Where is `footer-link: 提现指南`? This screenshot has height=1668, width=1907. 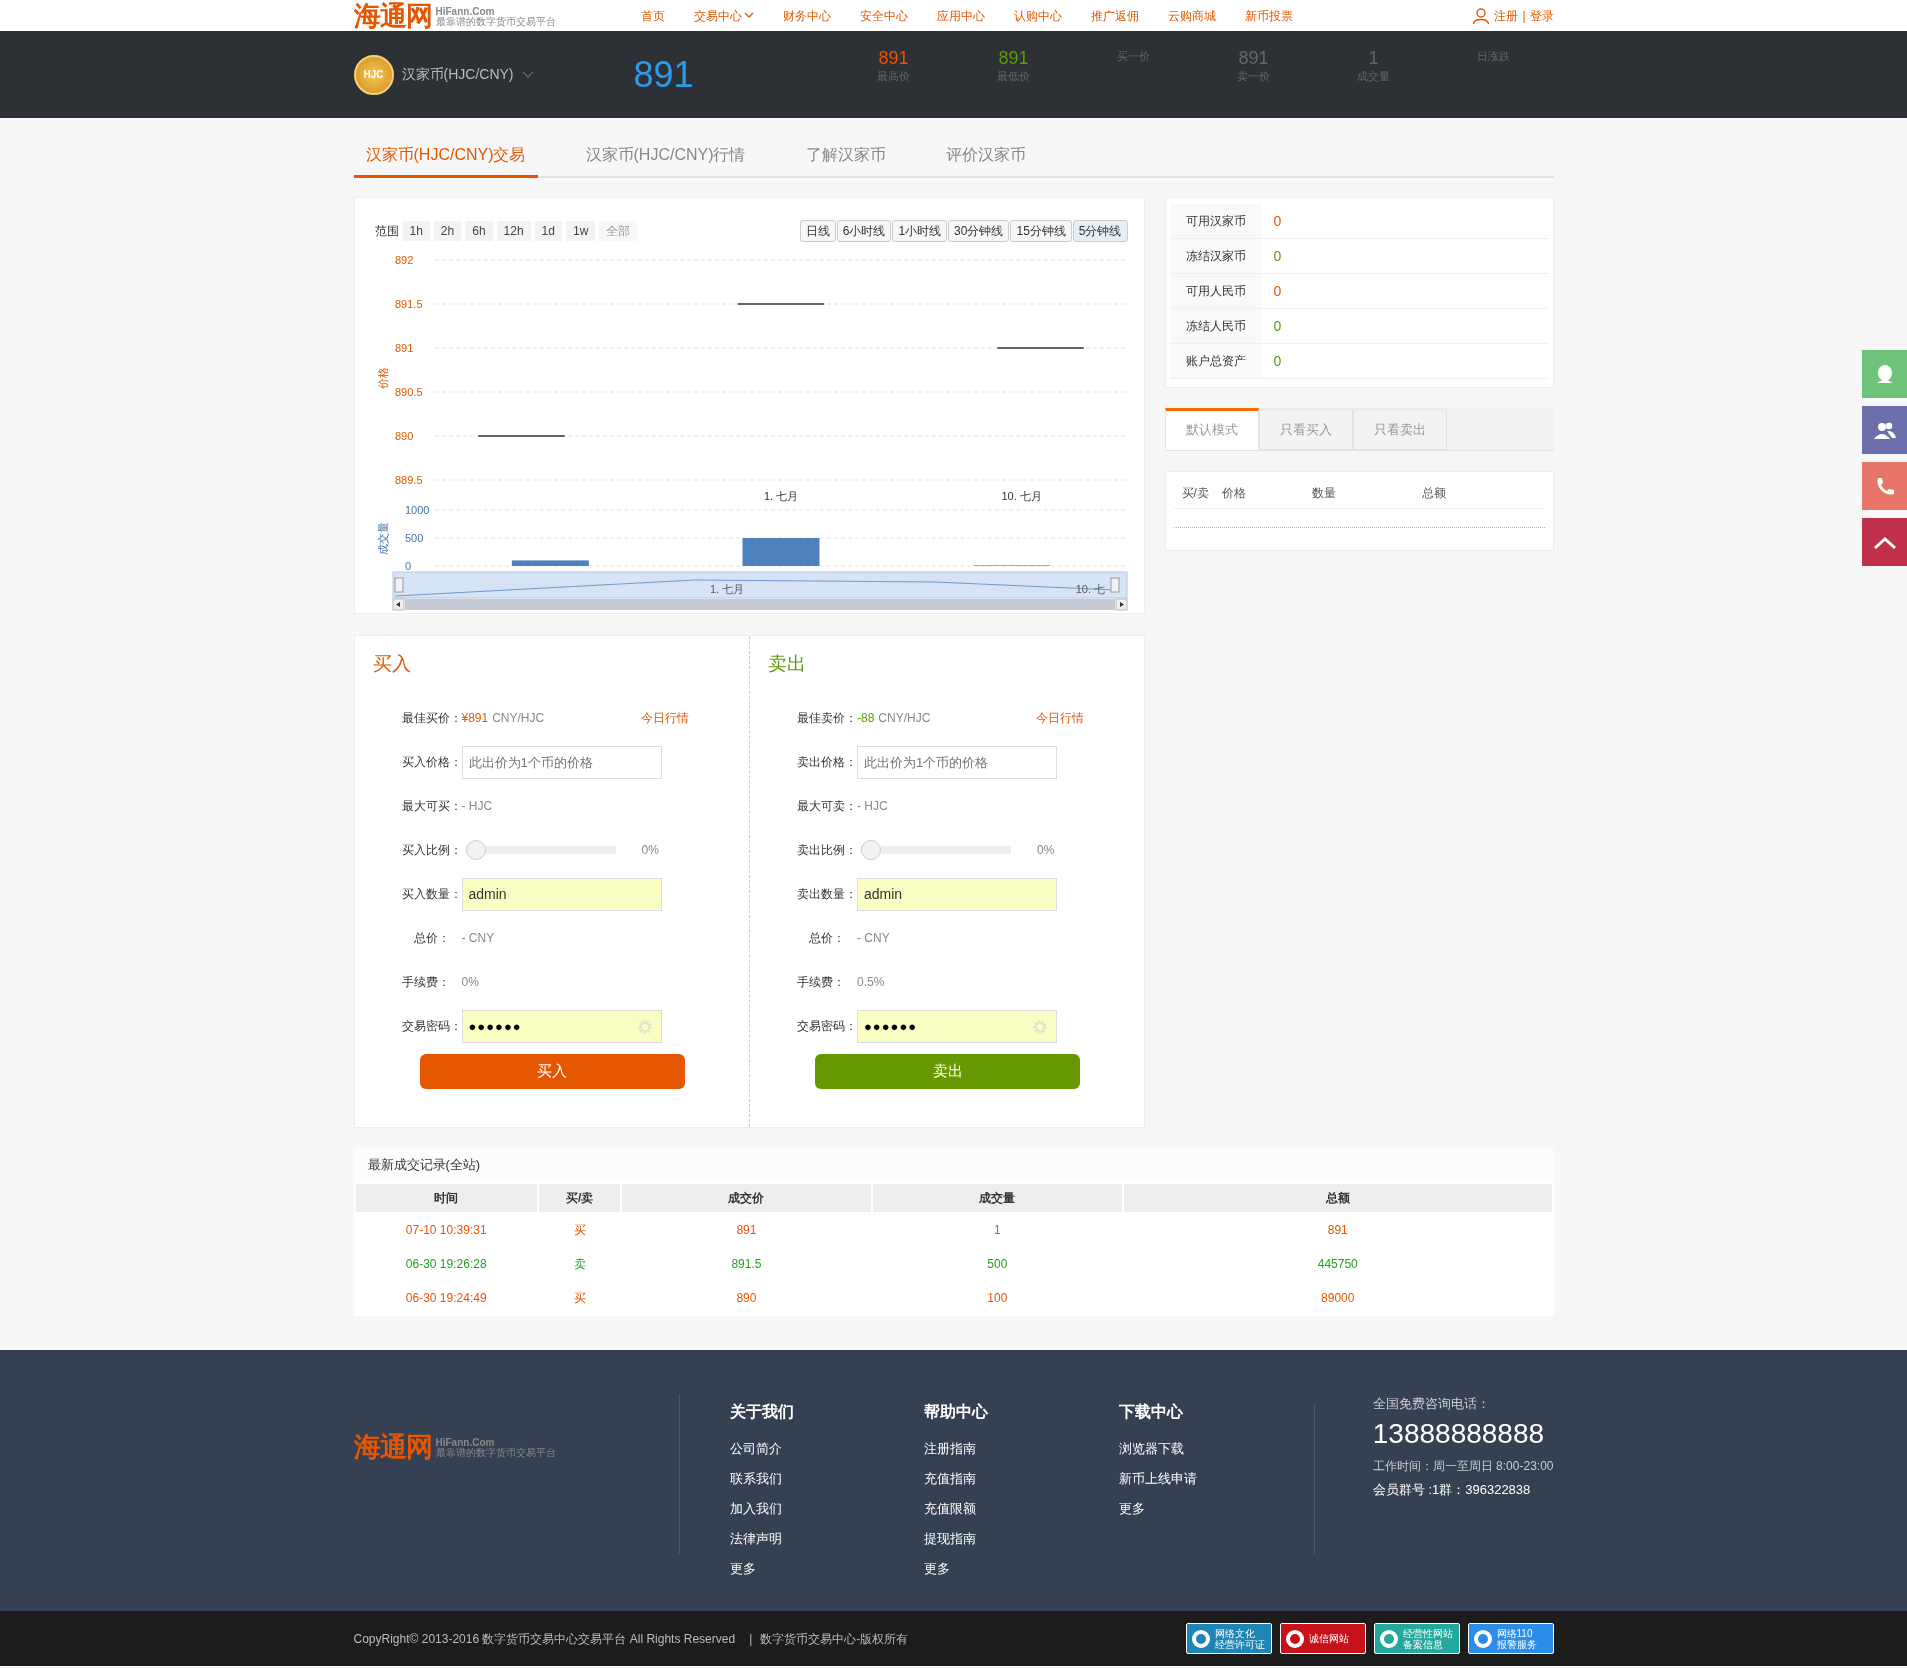
footer-link: 提现指南 is located at coordinates (950, 1539).